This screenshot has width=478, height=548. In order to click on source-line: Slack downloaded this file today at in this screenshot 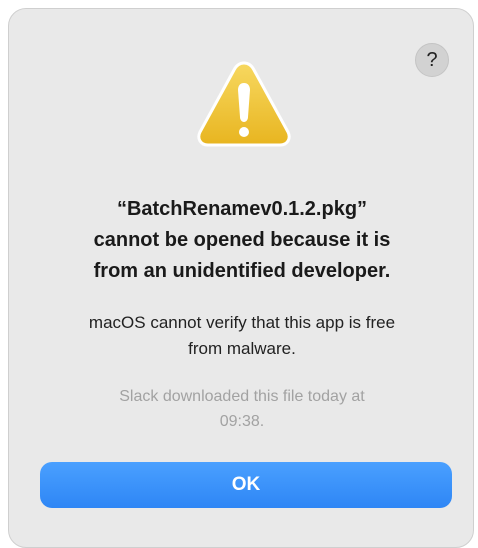, I will do `click(242, 396)`.